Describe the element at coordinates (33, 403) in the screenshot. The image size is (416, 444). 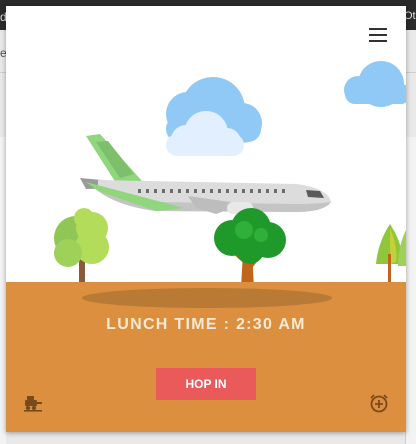
I see `transport-filter-icon` at that location.